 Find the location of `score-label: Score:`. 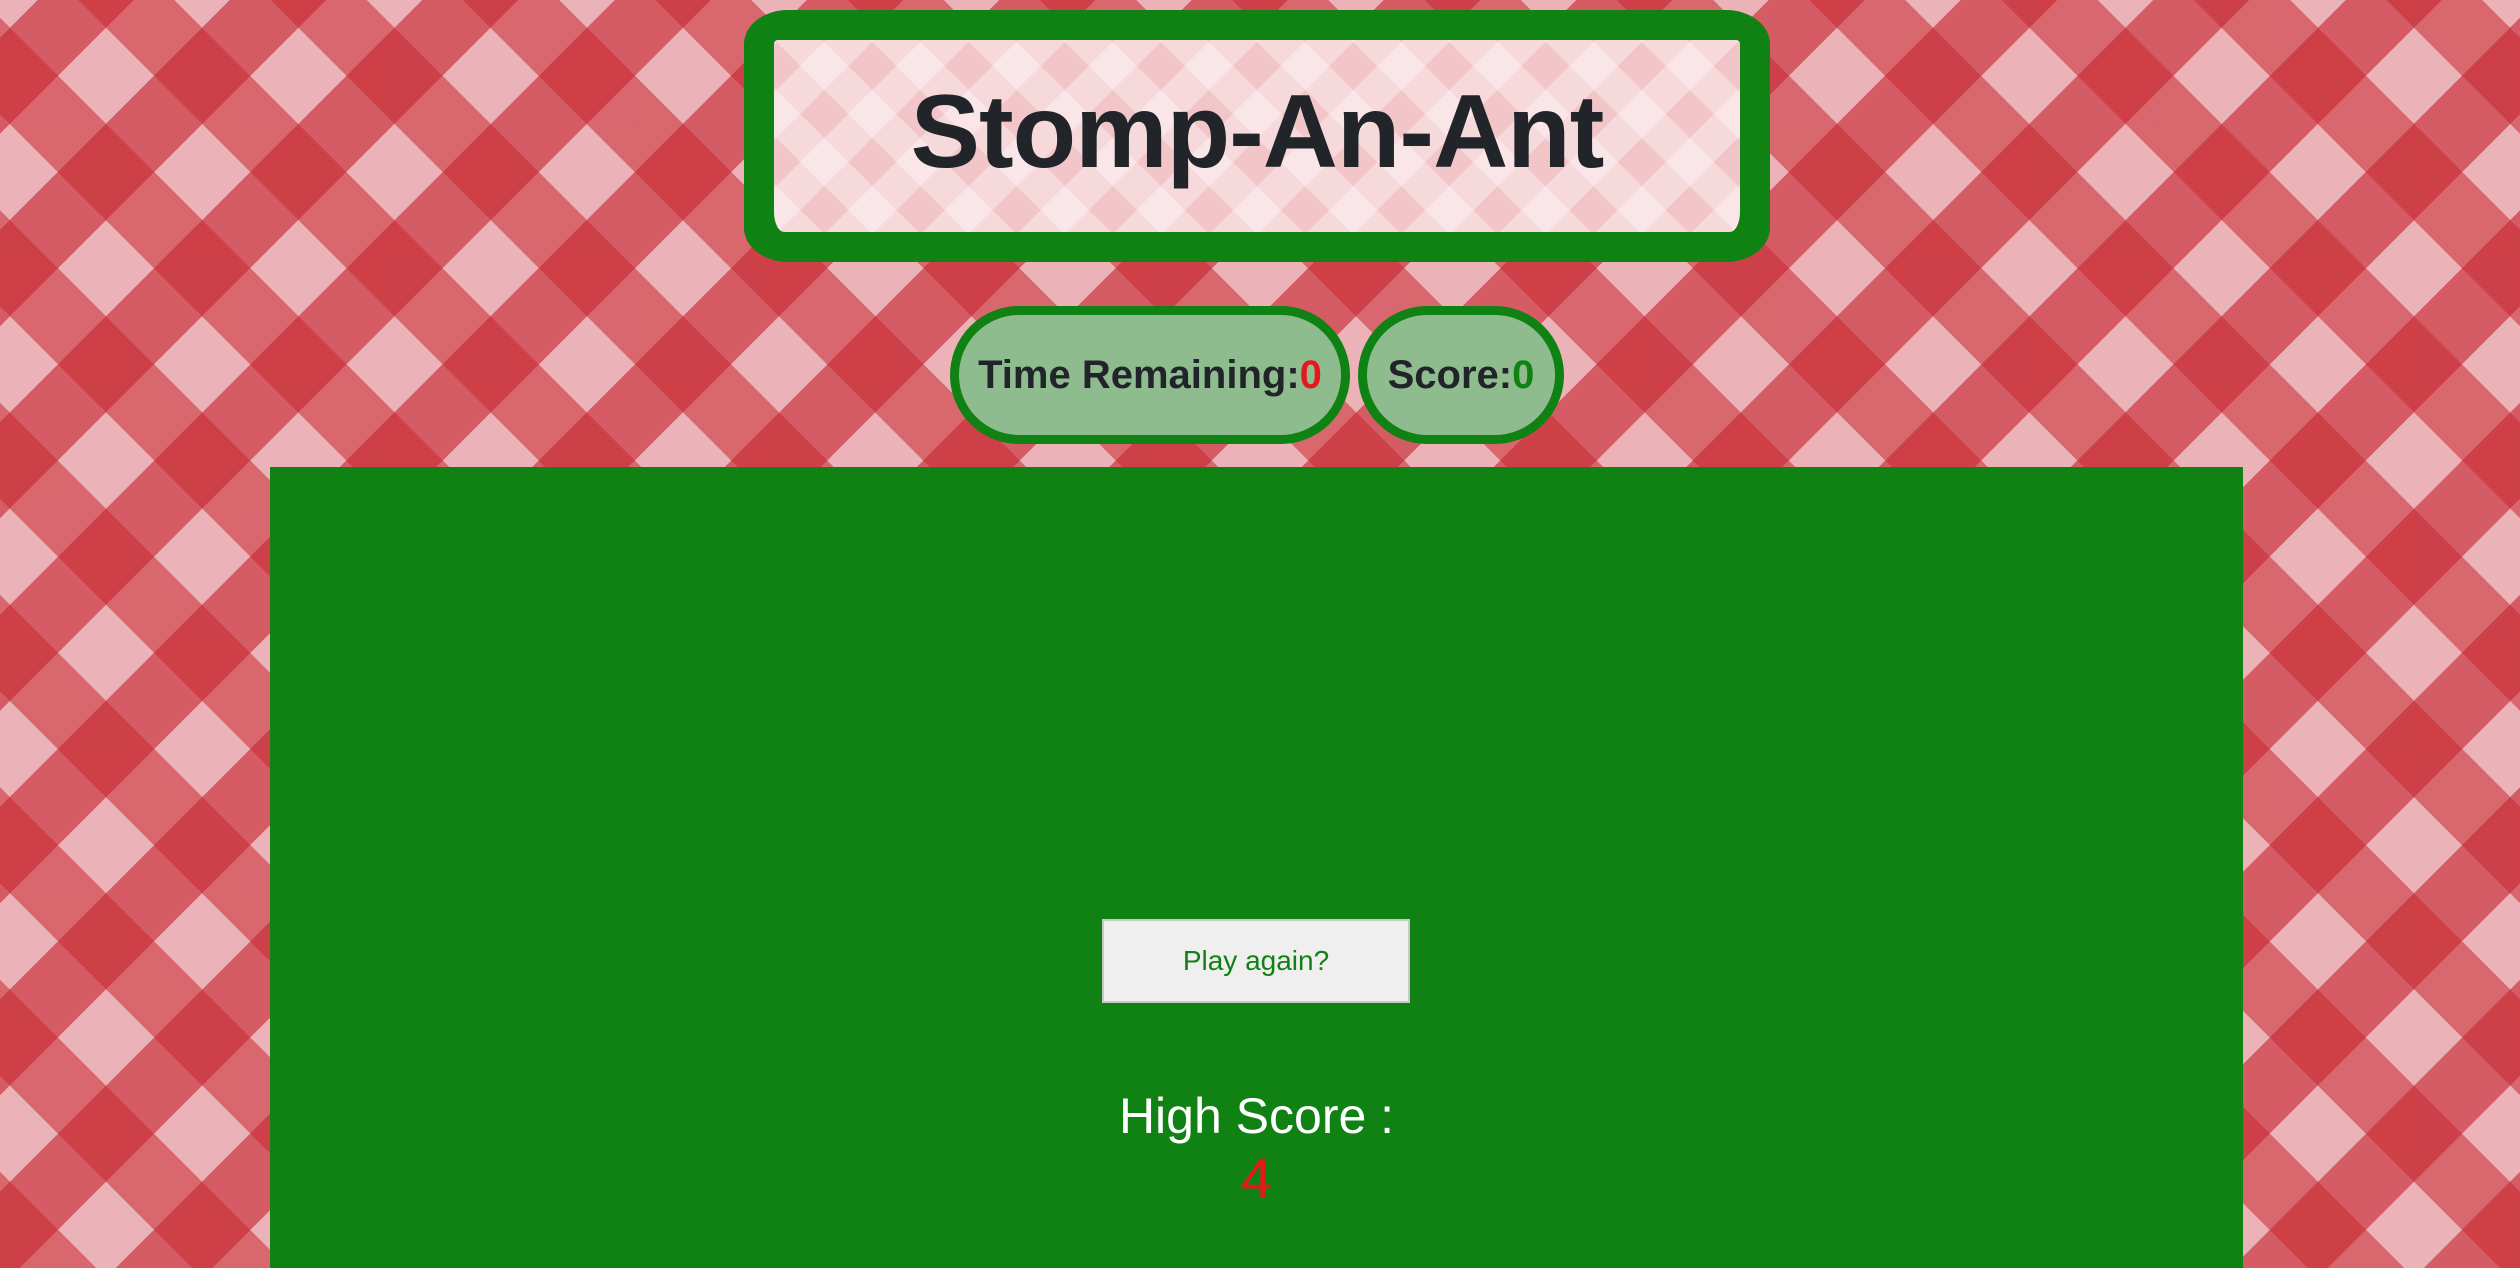

score-label: Score: is located at coordinates (1450, 374).